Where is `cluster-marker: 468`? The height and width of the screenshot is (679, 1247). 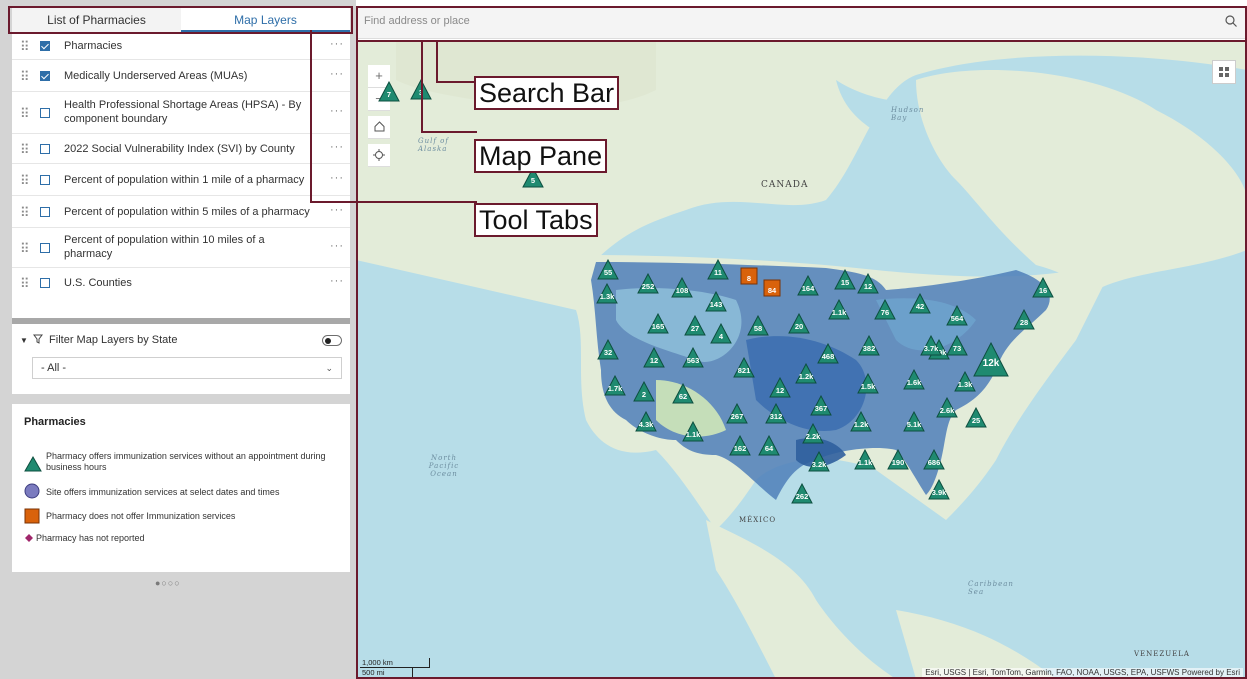 cluster-marker: 468 is located at coordinates (828, 353).